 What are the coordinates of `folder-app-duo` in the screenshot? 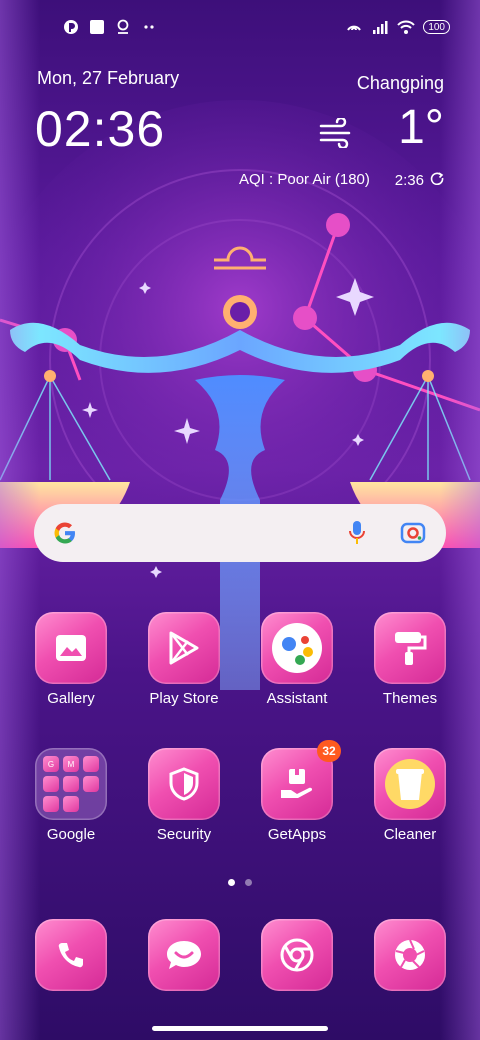 It's located at (71, 804).